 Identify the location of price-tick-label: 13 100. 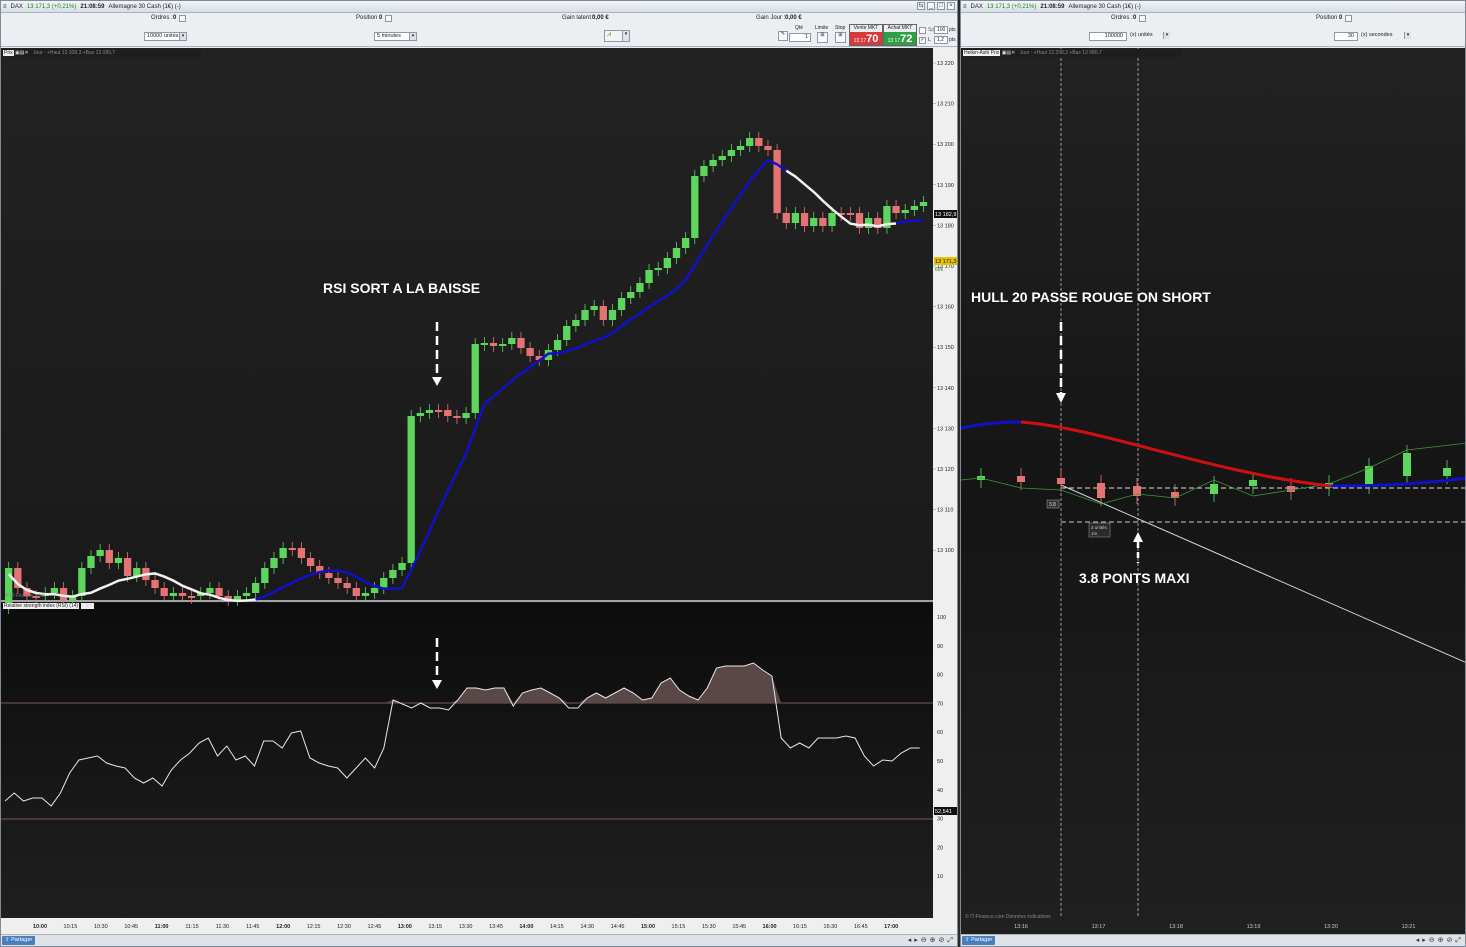
(945, 551).